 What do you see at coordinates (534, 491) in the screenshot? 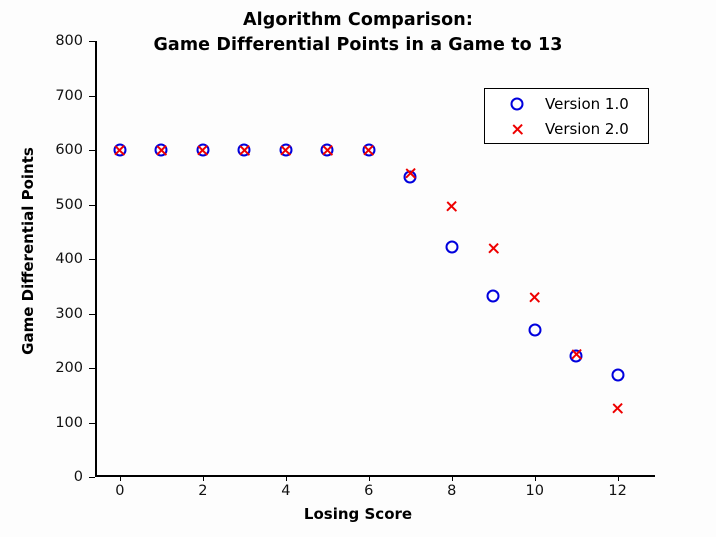
I see `x-tick-label: 10` at bounding box center [534, 491].